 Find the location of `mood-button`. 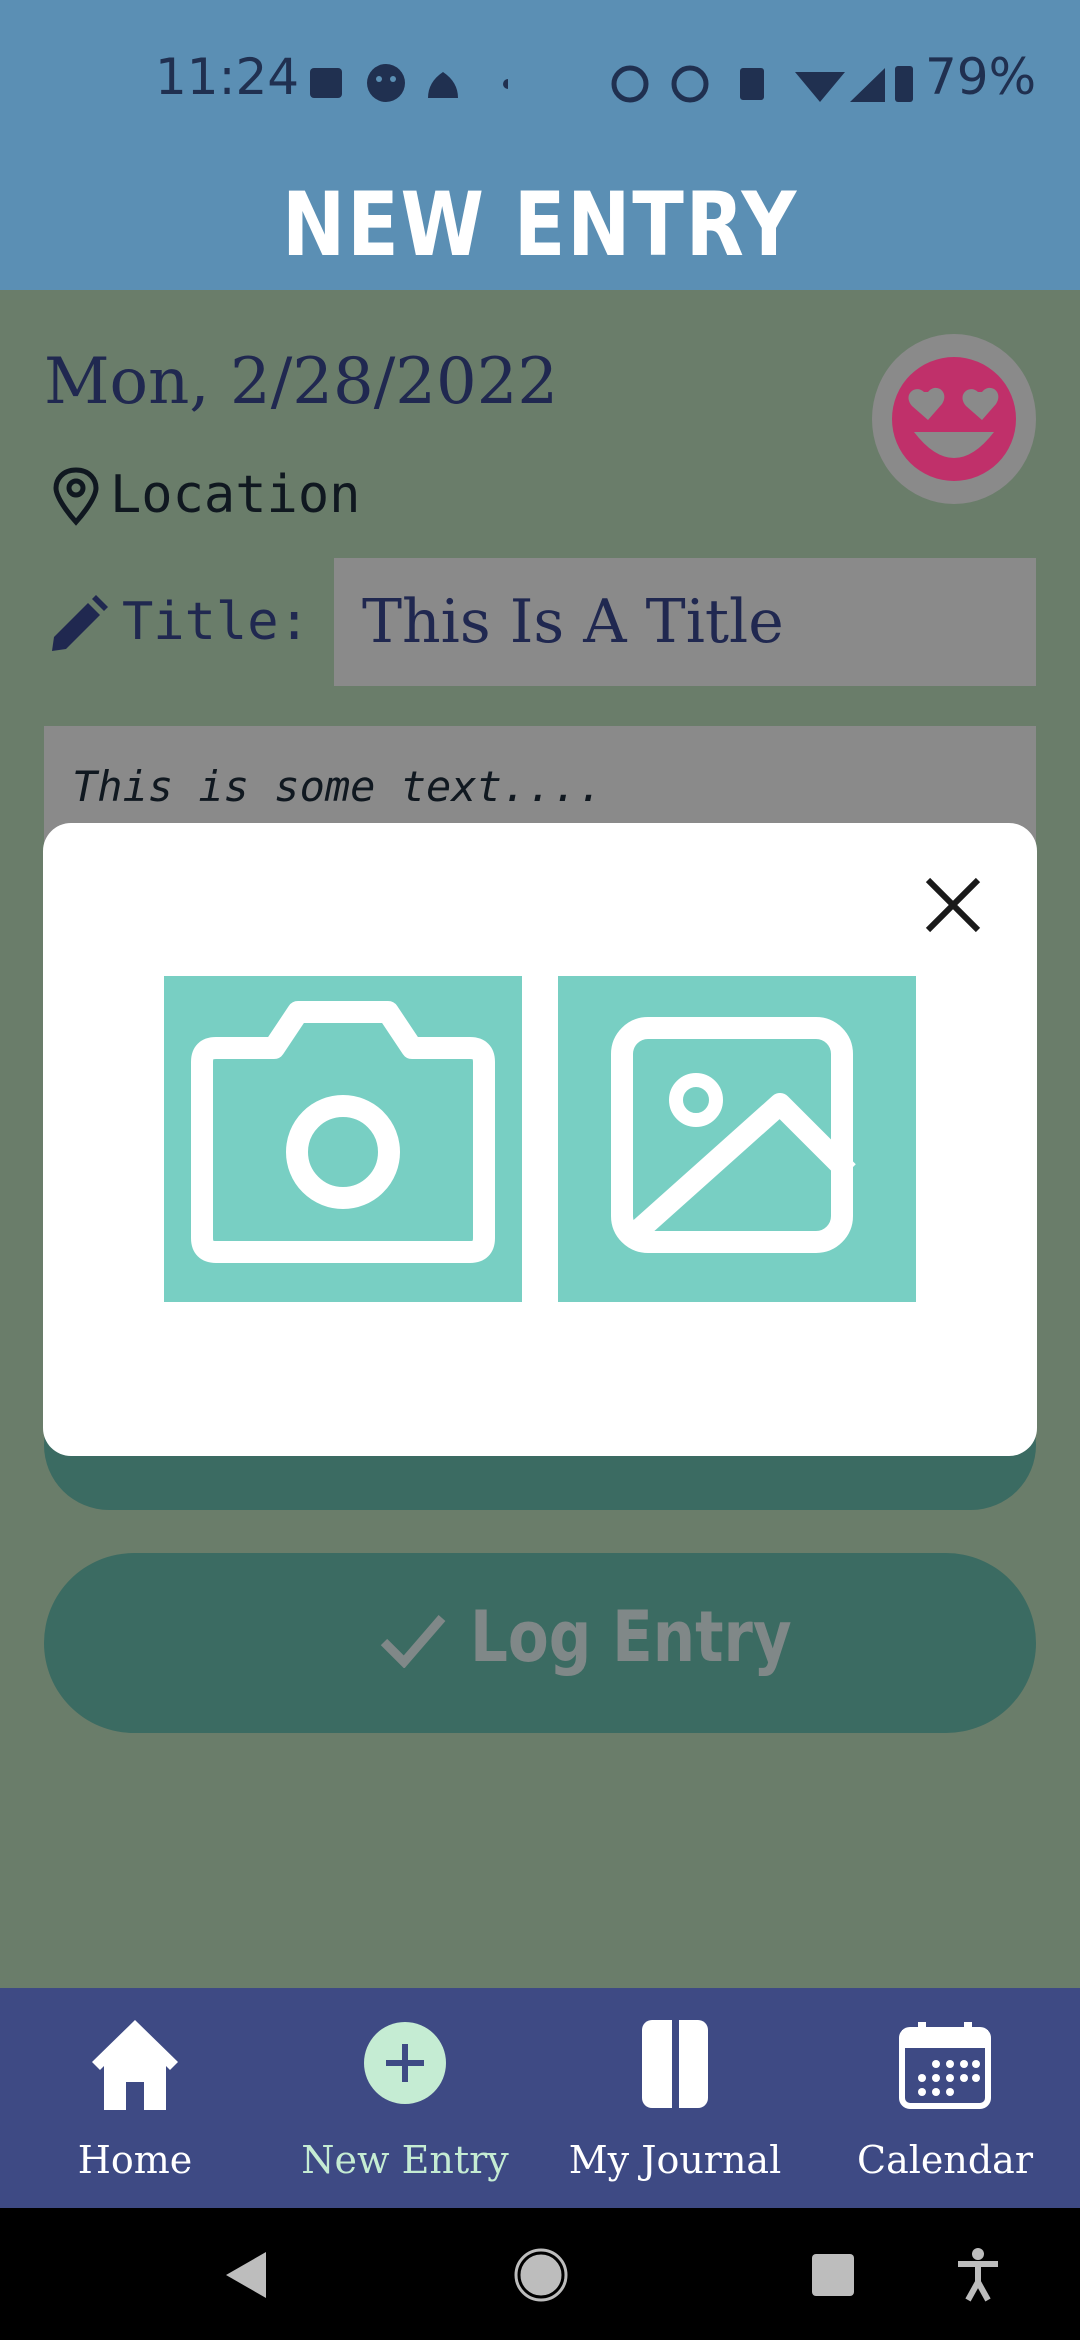

mood-button is located at coordinates (954, 419).